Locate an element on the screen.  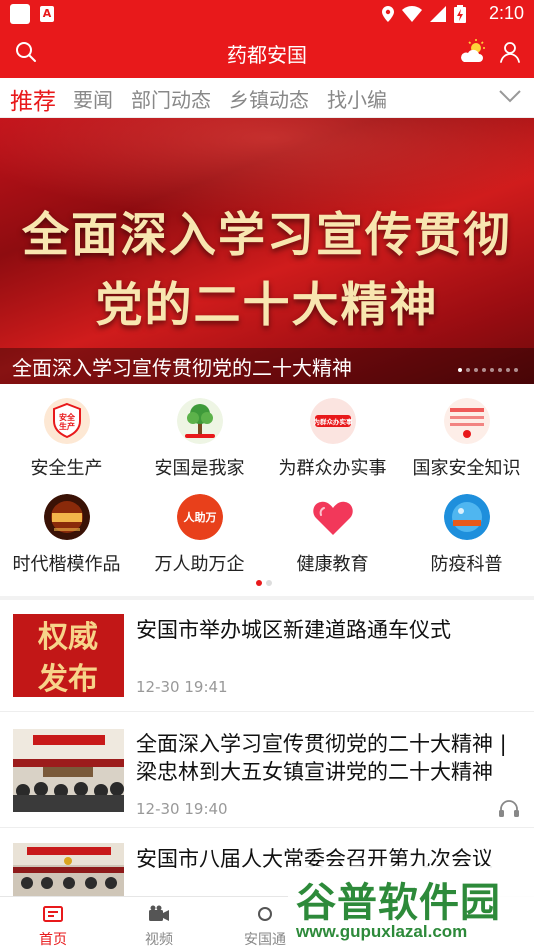
circle-icon is located at coordinates (265, 914).